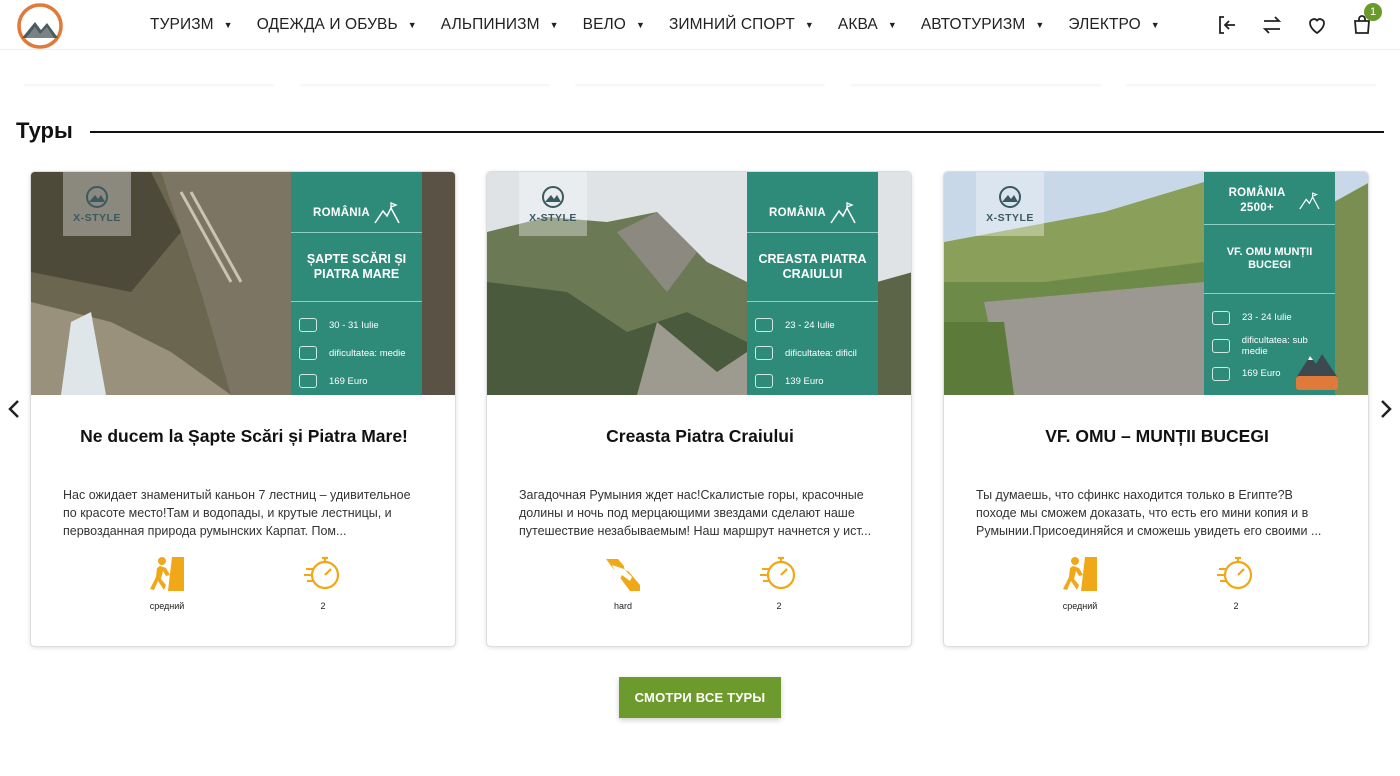 Image resolution: width=1400 pixels, height=776 pixels. What do you see at coordinates (804, 381) in the screenshot?
I see `price-label: 139 Euro` at bounding box center [804, 381].